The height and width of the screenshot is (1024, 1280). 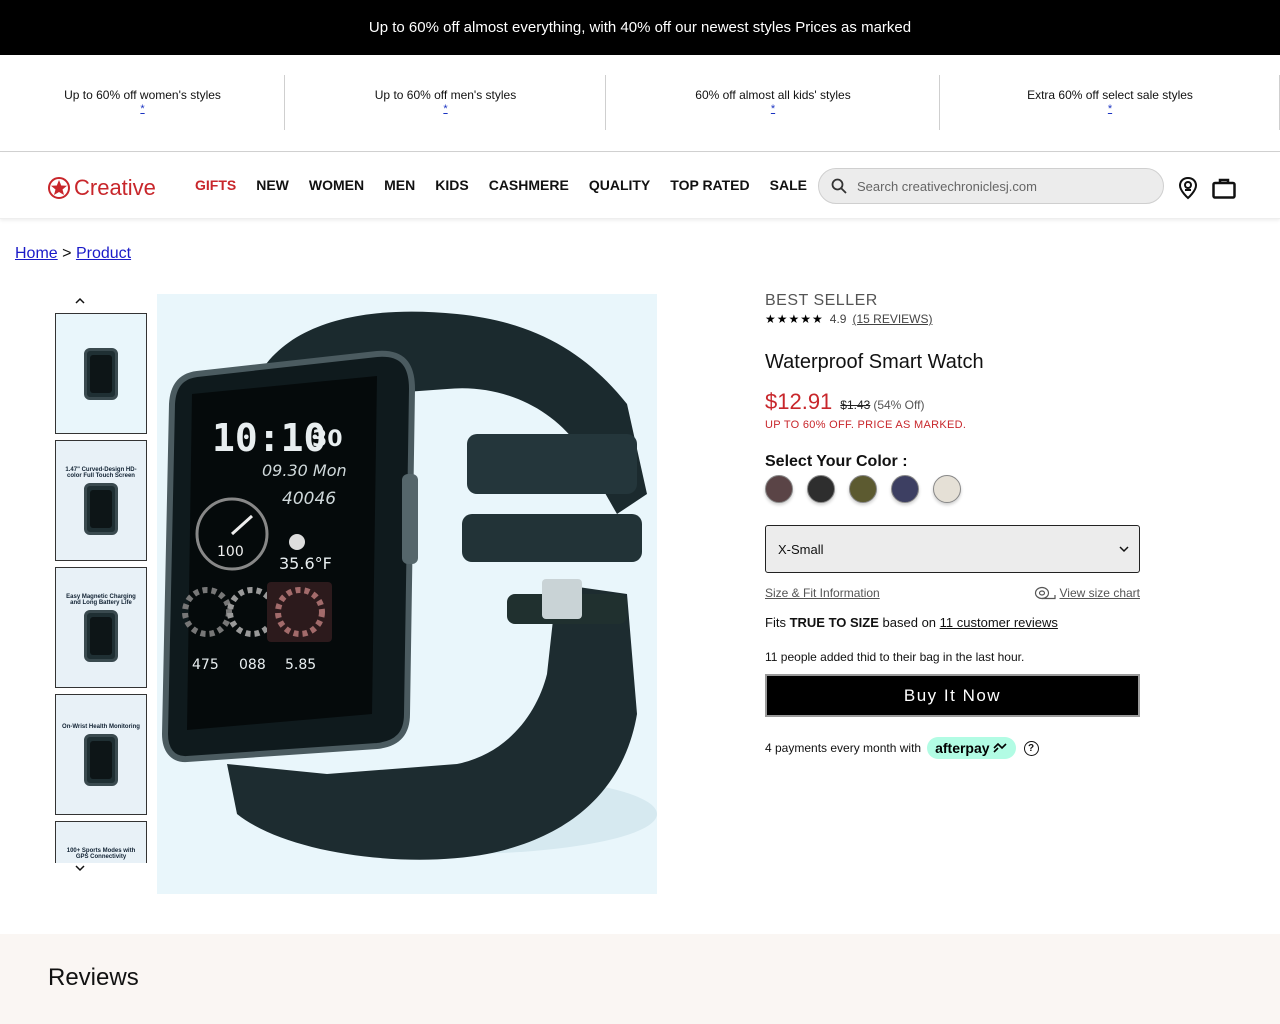 What do you see at coordinates (874, 362) in the screenshot?
I see `product-title: Waterproof Smart Watch` at bounding box center [874, 362].